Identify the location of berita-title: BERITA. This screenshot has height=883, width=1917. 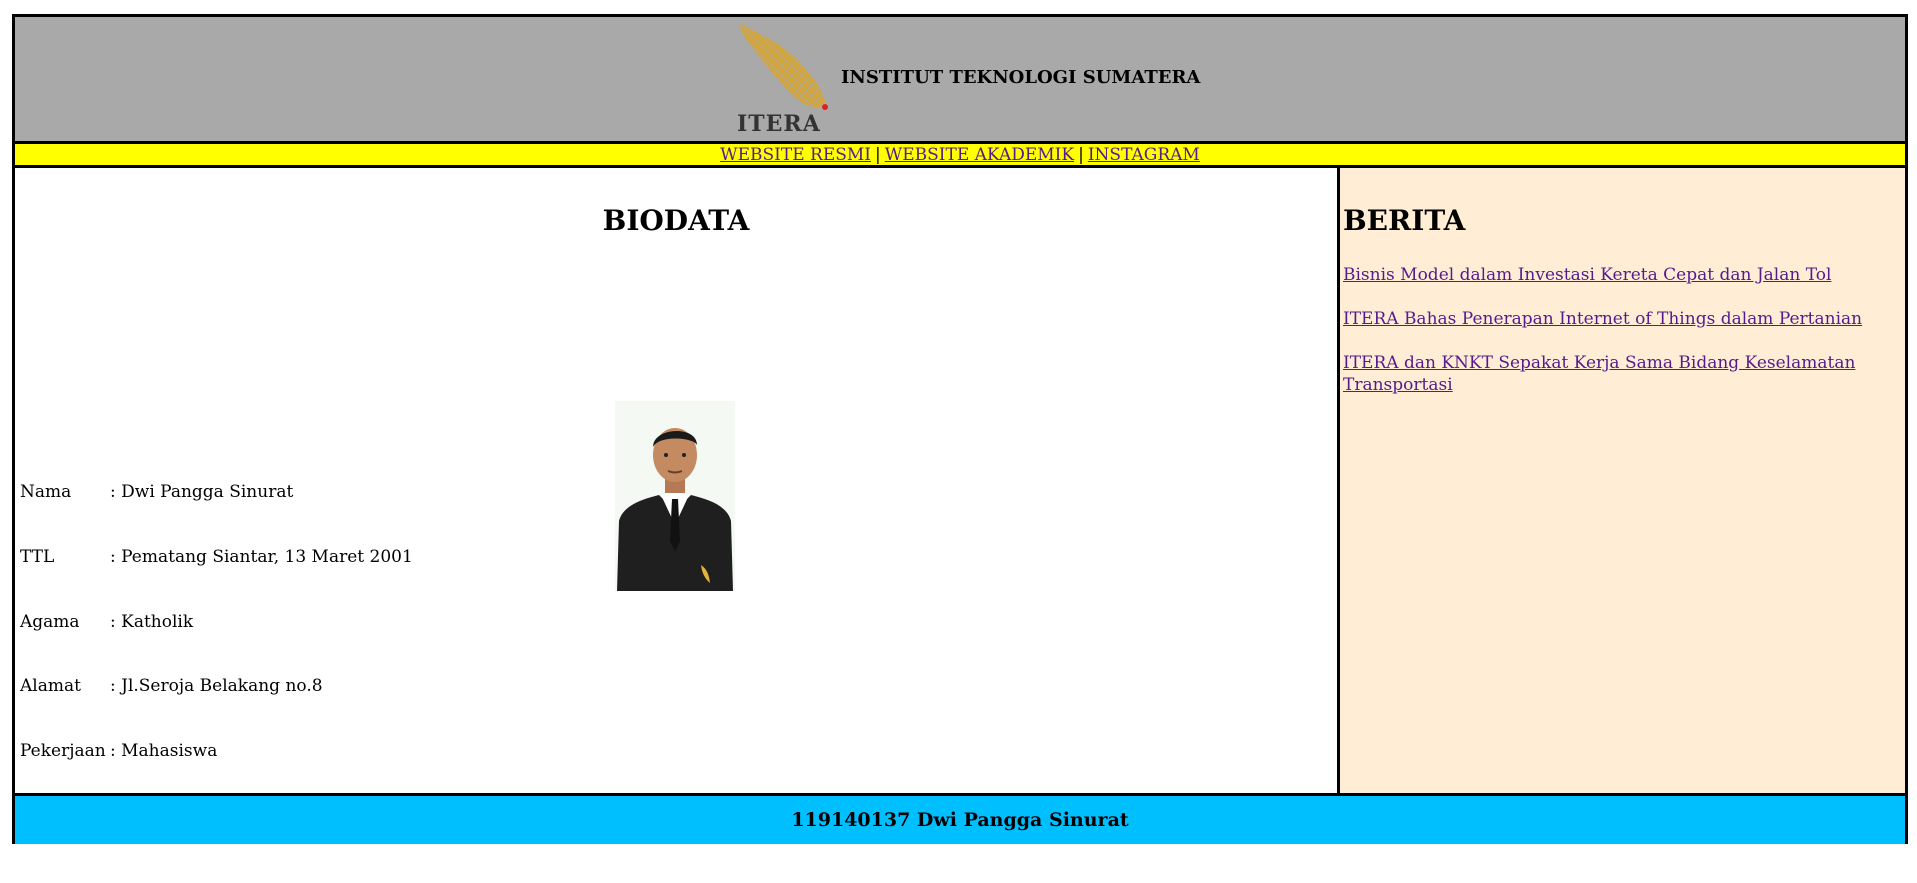
(1404, 220).